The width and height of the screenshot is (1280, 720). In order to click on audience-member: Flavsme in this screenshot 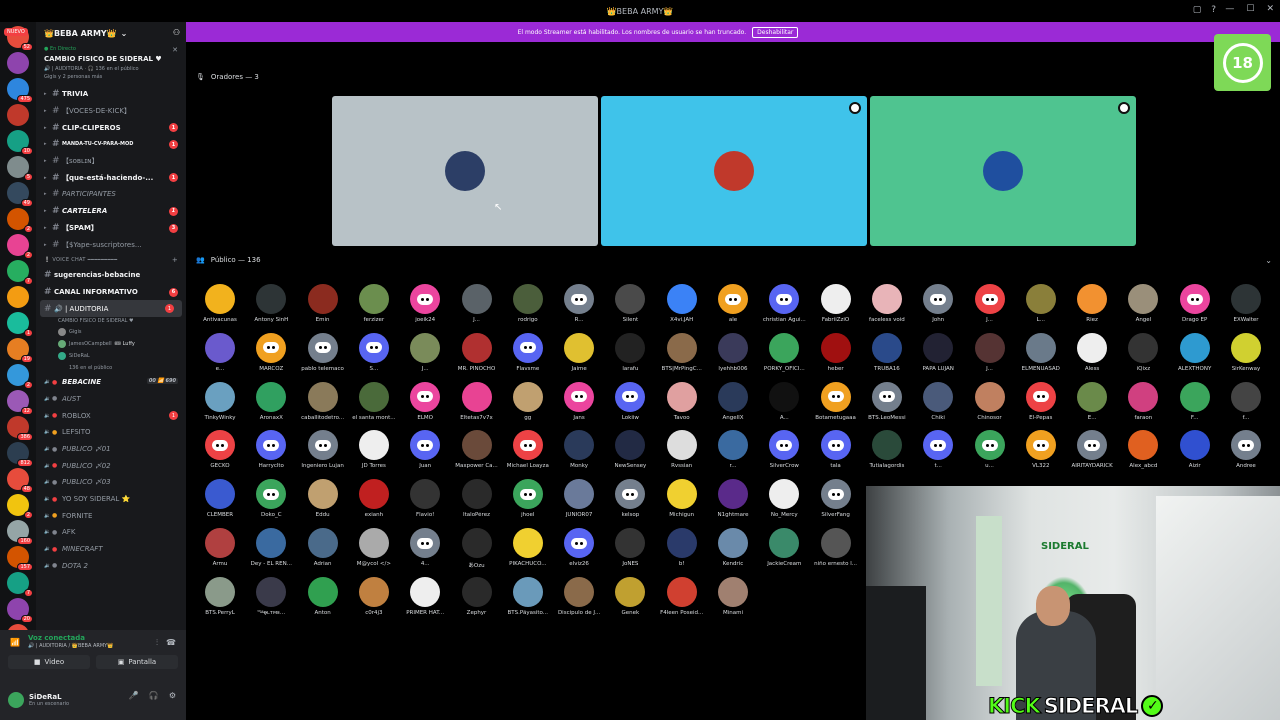, I will do `click(528, 352)`.